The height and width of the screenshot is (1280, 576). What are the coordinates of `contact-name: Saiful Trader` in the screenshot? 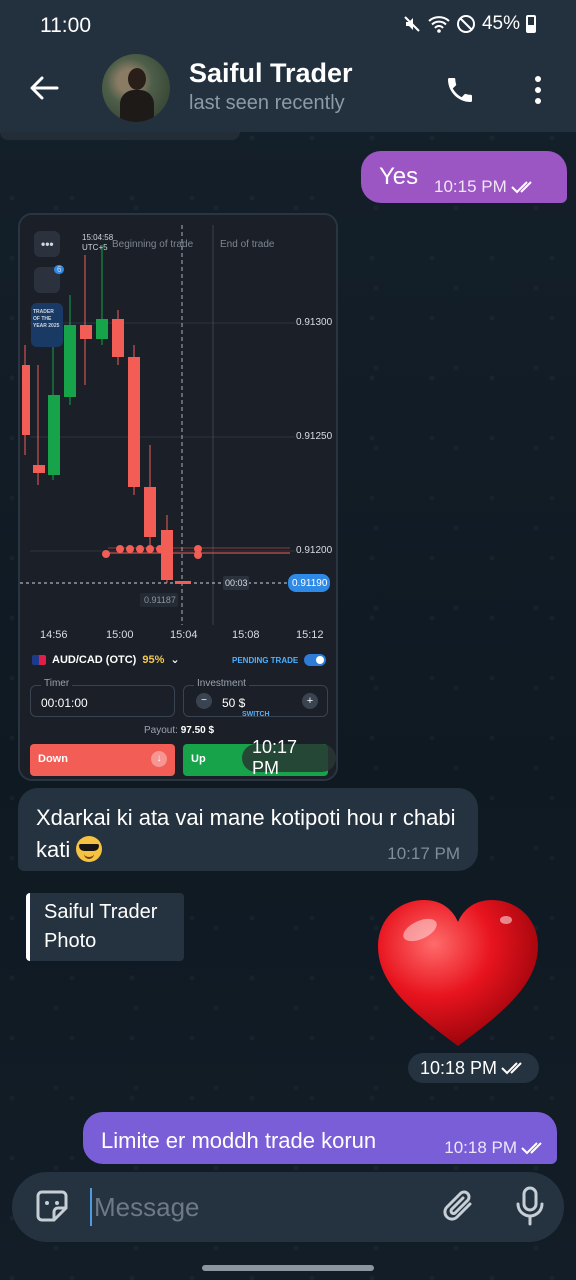 It's located at (271, 73).